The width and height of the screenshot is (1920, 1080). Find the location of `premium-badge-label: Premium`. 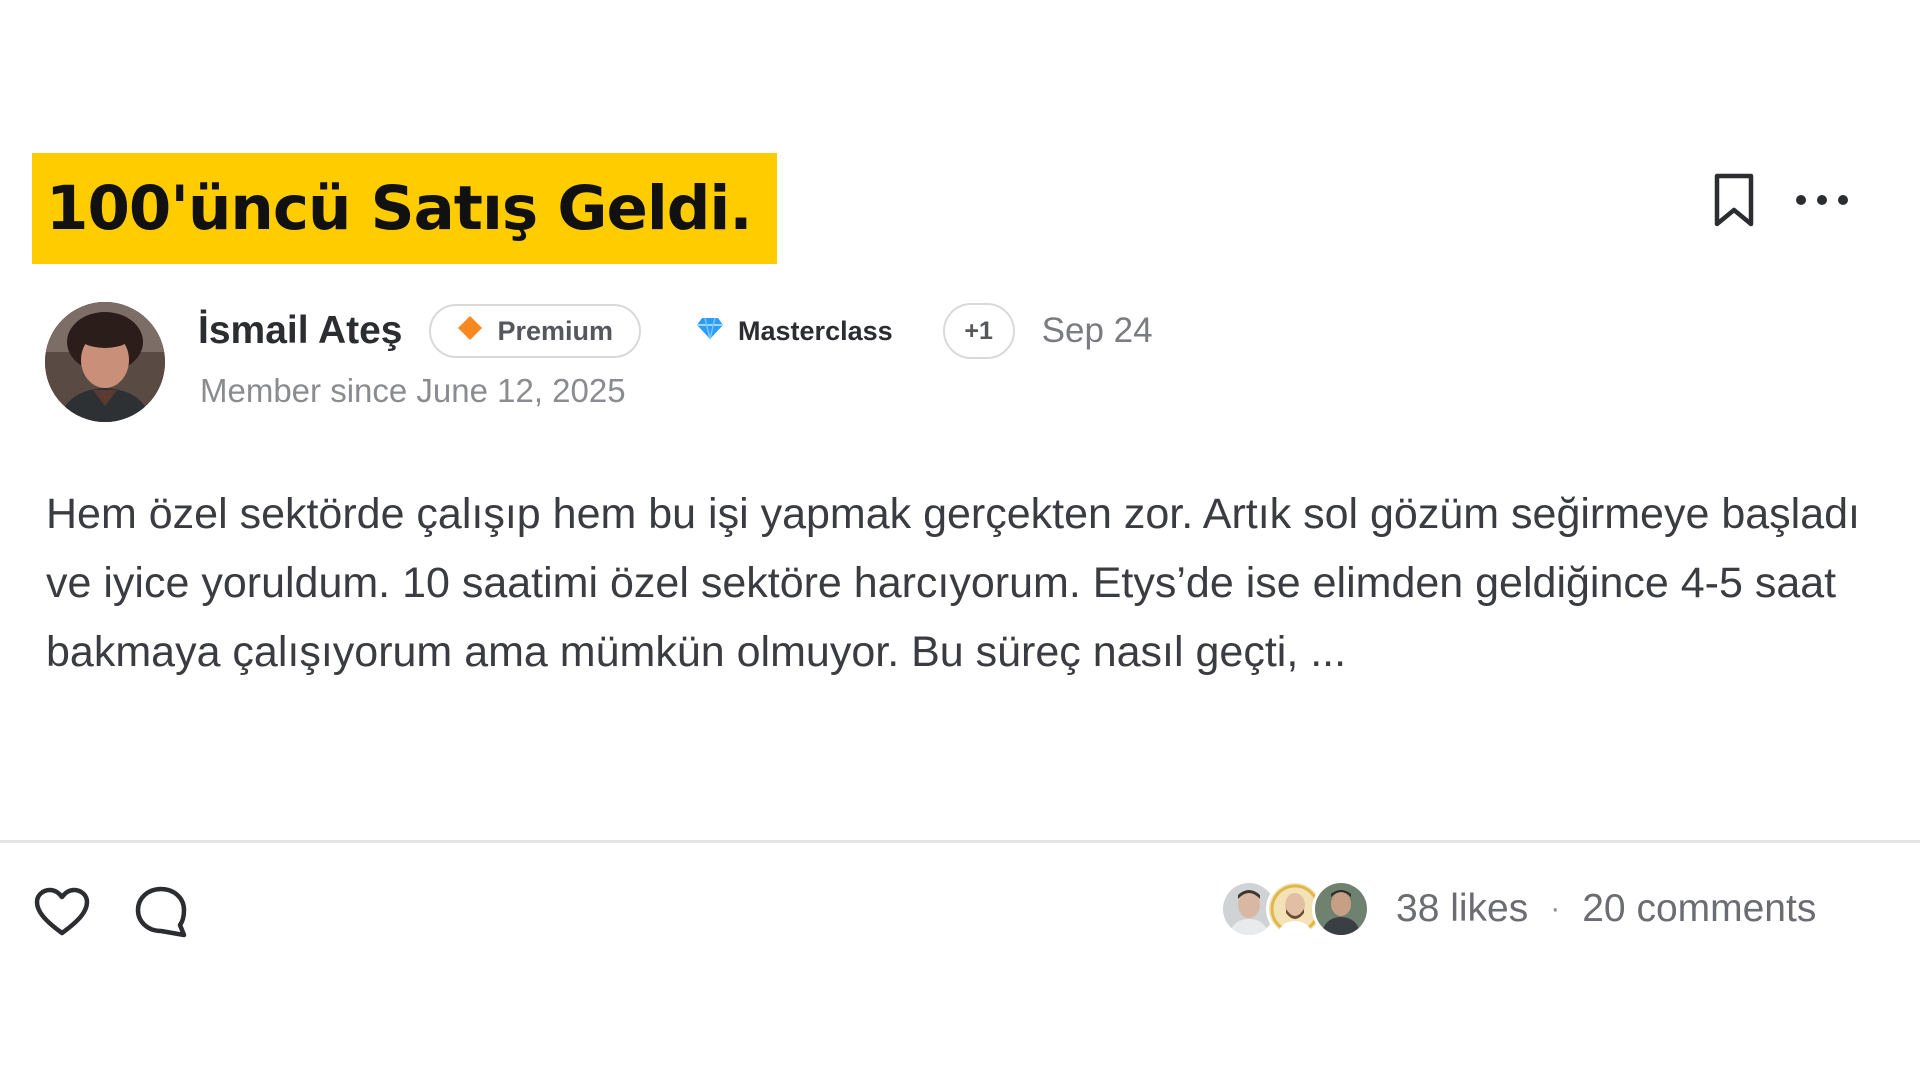

premium-badge-label: Premium is located at coordinates (555, 330).